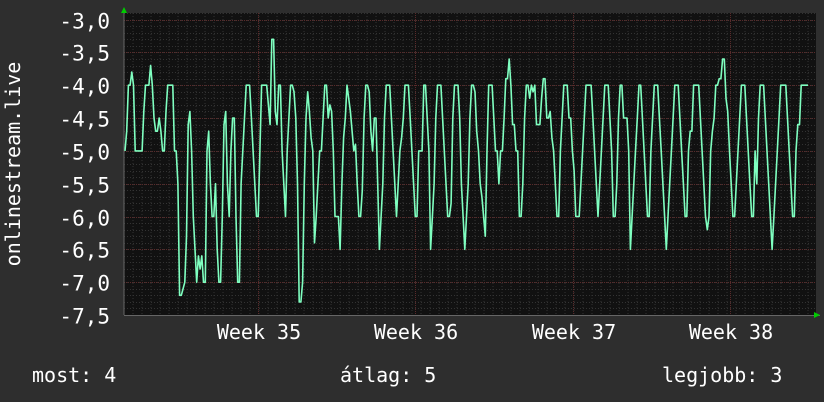  What do you see at coordinates (124, 10) in the screenshot?
I see `y-axis-arrow` at bounding box center [124, 10].